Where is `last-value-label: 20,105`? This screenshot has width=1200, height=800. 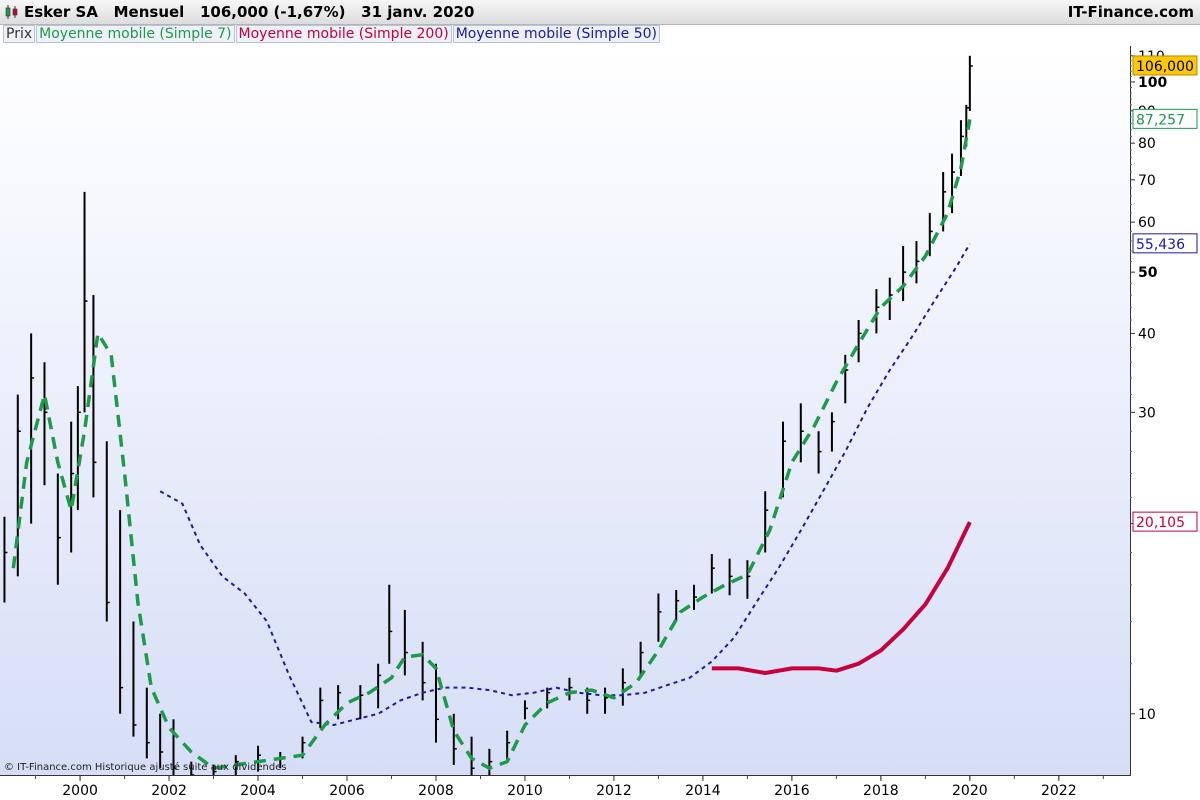 last-value-label: 20,105 is located at coordinates (1160, 523).